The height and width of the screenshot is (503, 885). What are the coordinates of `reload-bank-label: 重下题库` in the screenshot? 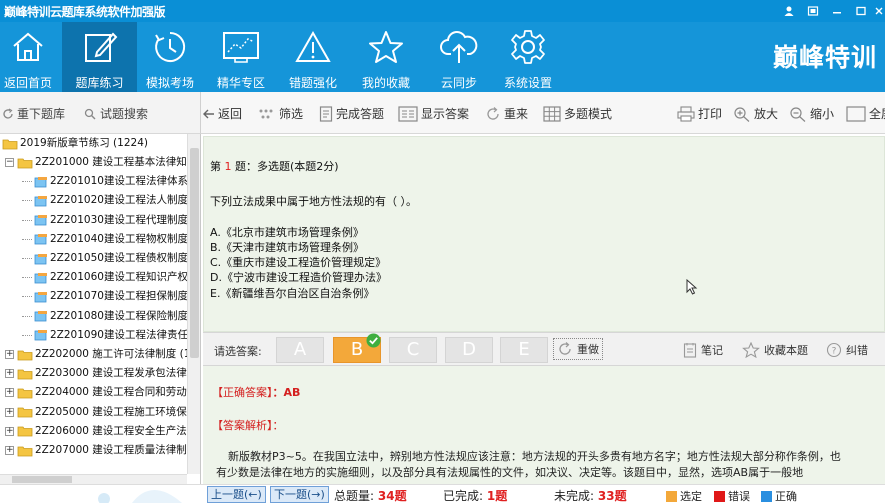 It's located at (41, 114).